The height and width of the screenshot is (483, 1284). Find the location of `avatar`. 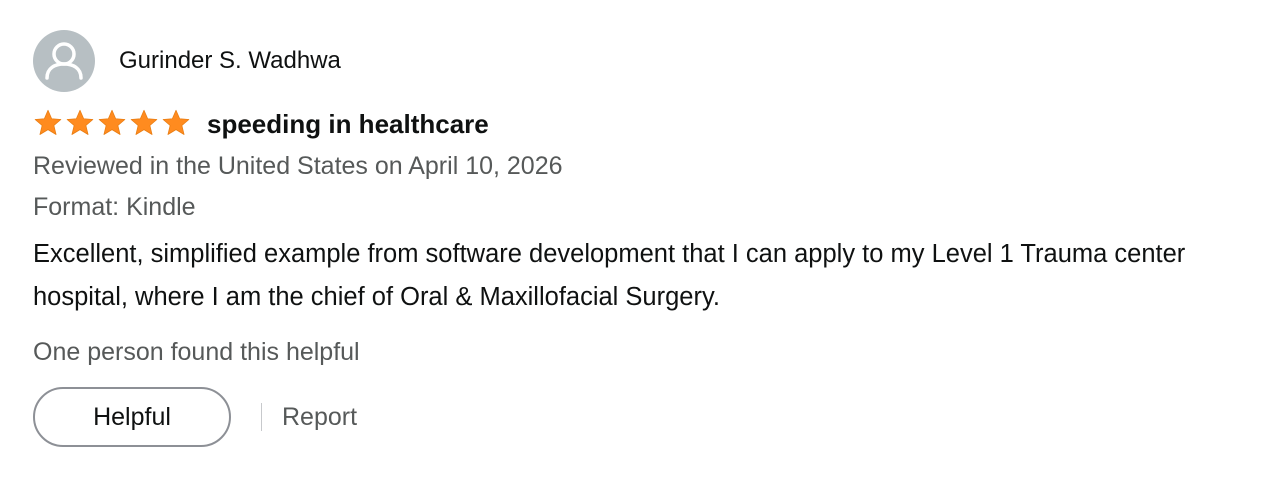

avatar is located at coordinates (64, 61).